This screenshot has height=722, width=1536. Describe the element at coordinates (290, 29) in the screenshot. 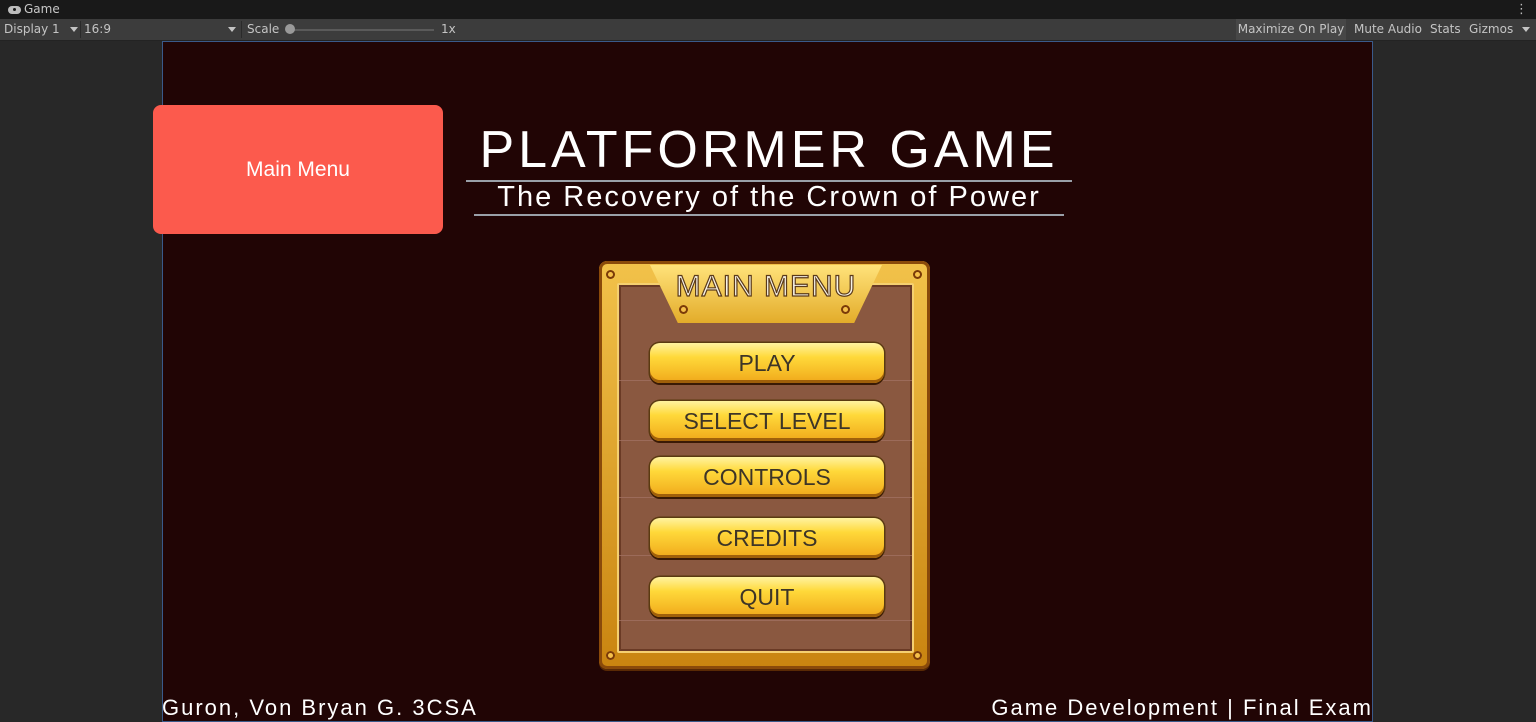

I see `scale-slider-handle` at that location.